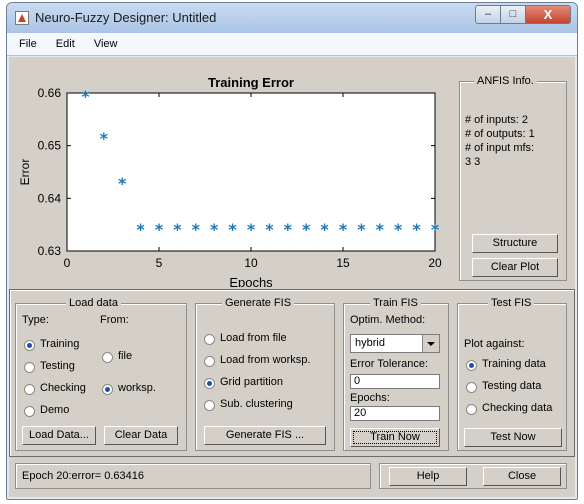 The height and width of the screenshot is (504, 584). What do you see at coordinates (343, 263) in the screenshot?
I see `x-tick-label: 15` at bounding box center [343, 263].